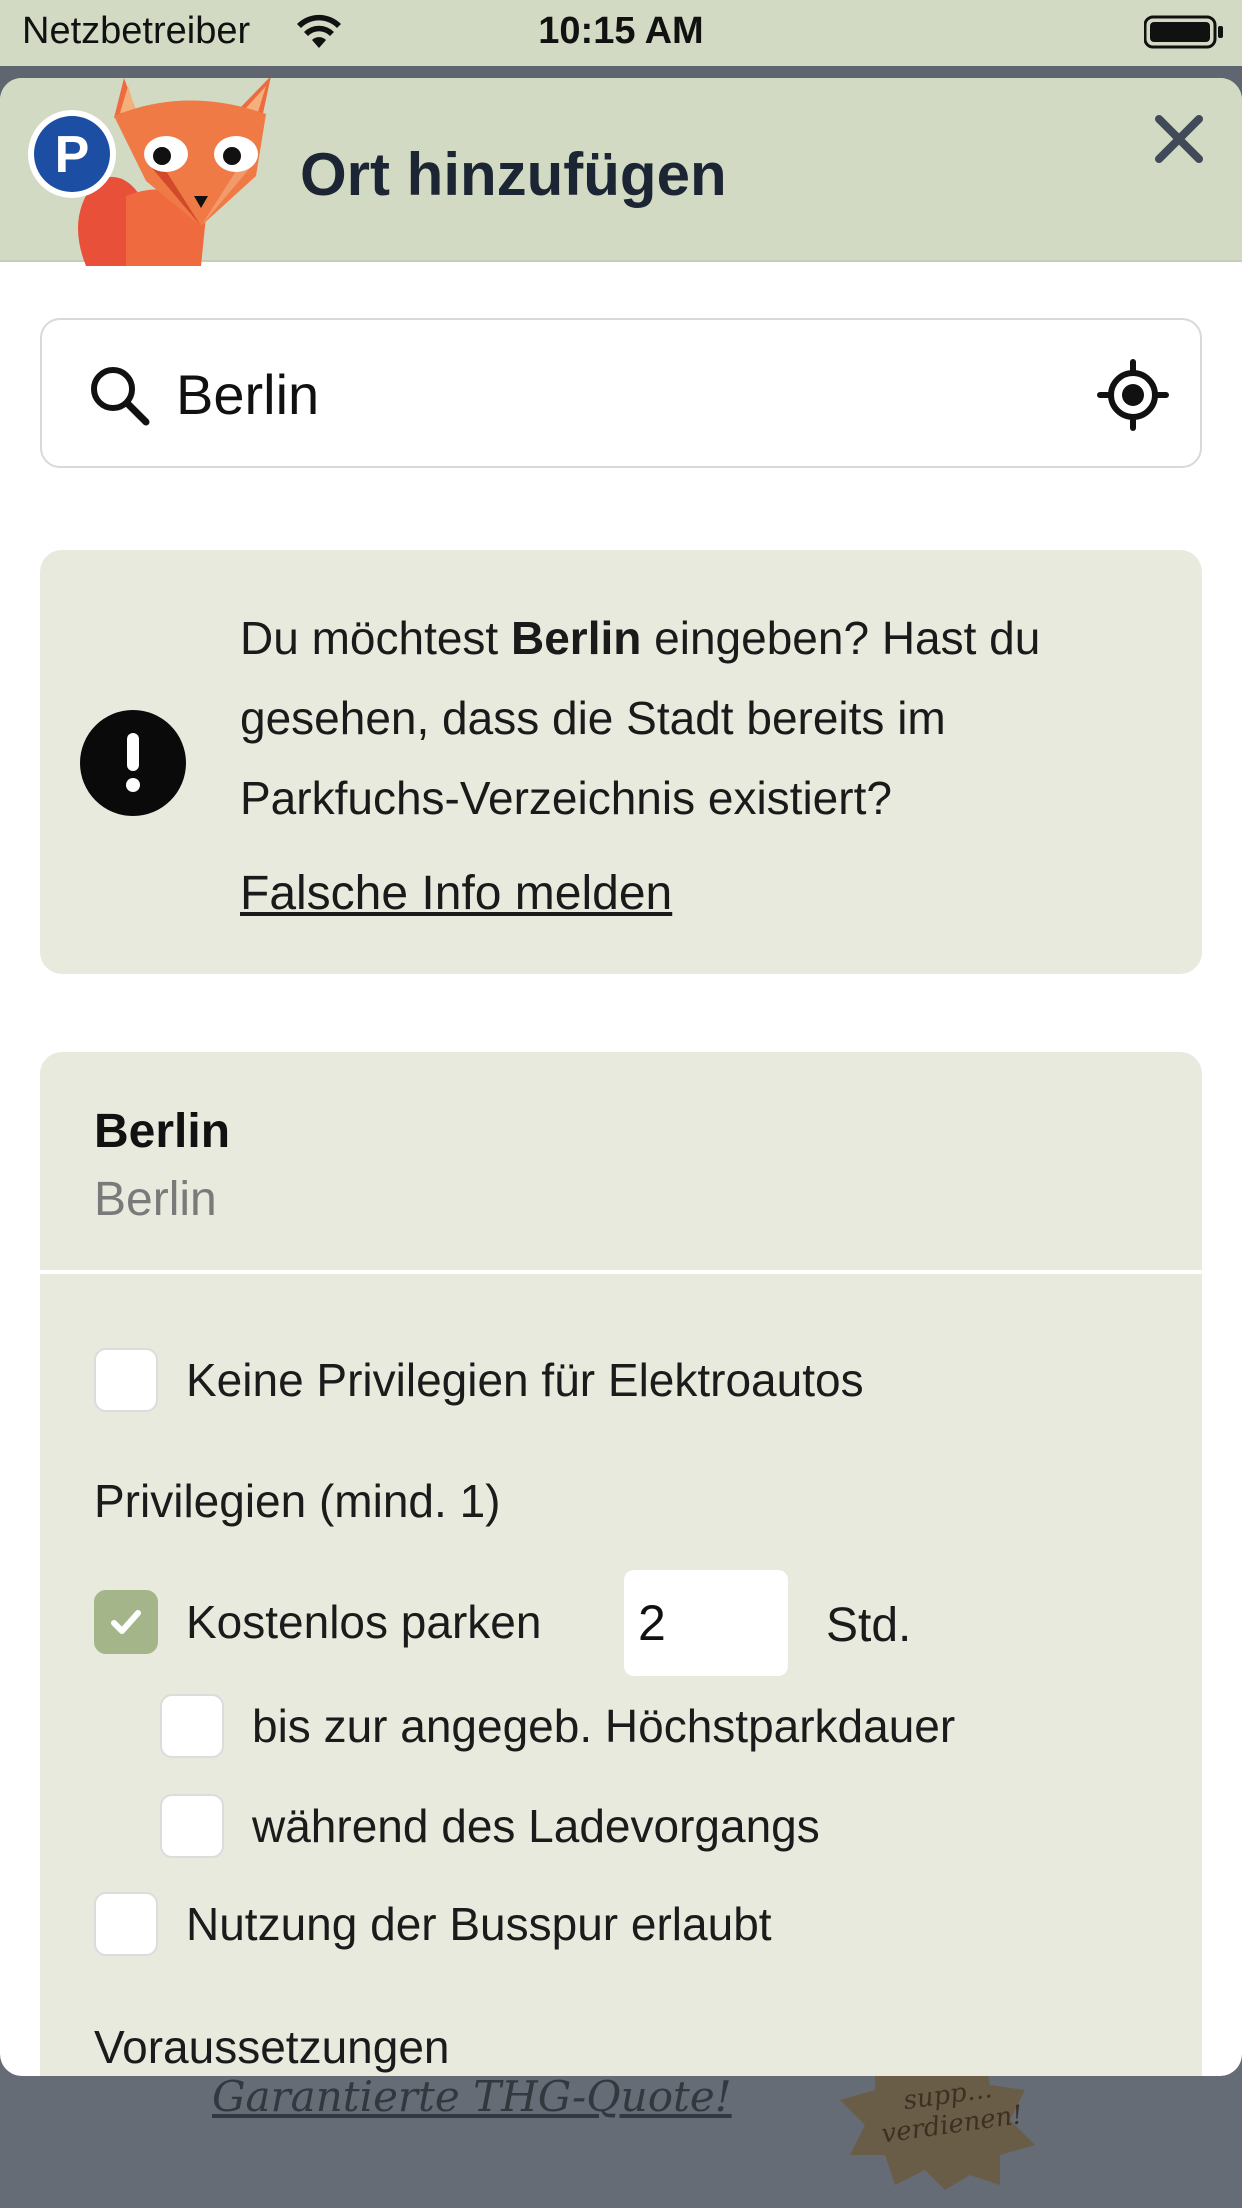 Image resolution: width=1242 pixels, height=2208 pixels. Describe the element at coordinates (72, 155) in the screenshot. I see `logo-letter: P` at that location.